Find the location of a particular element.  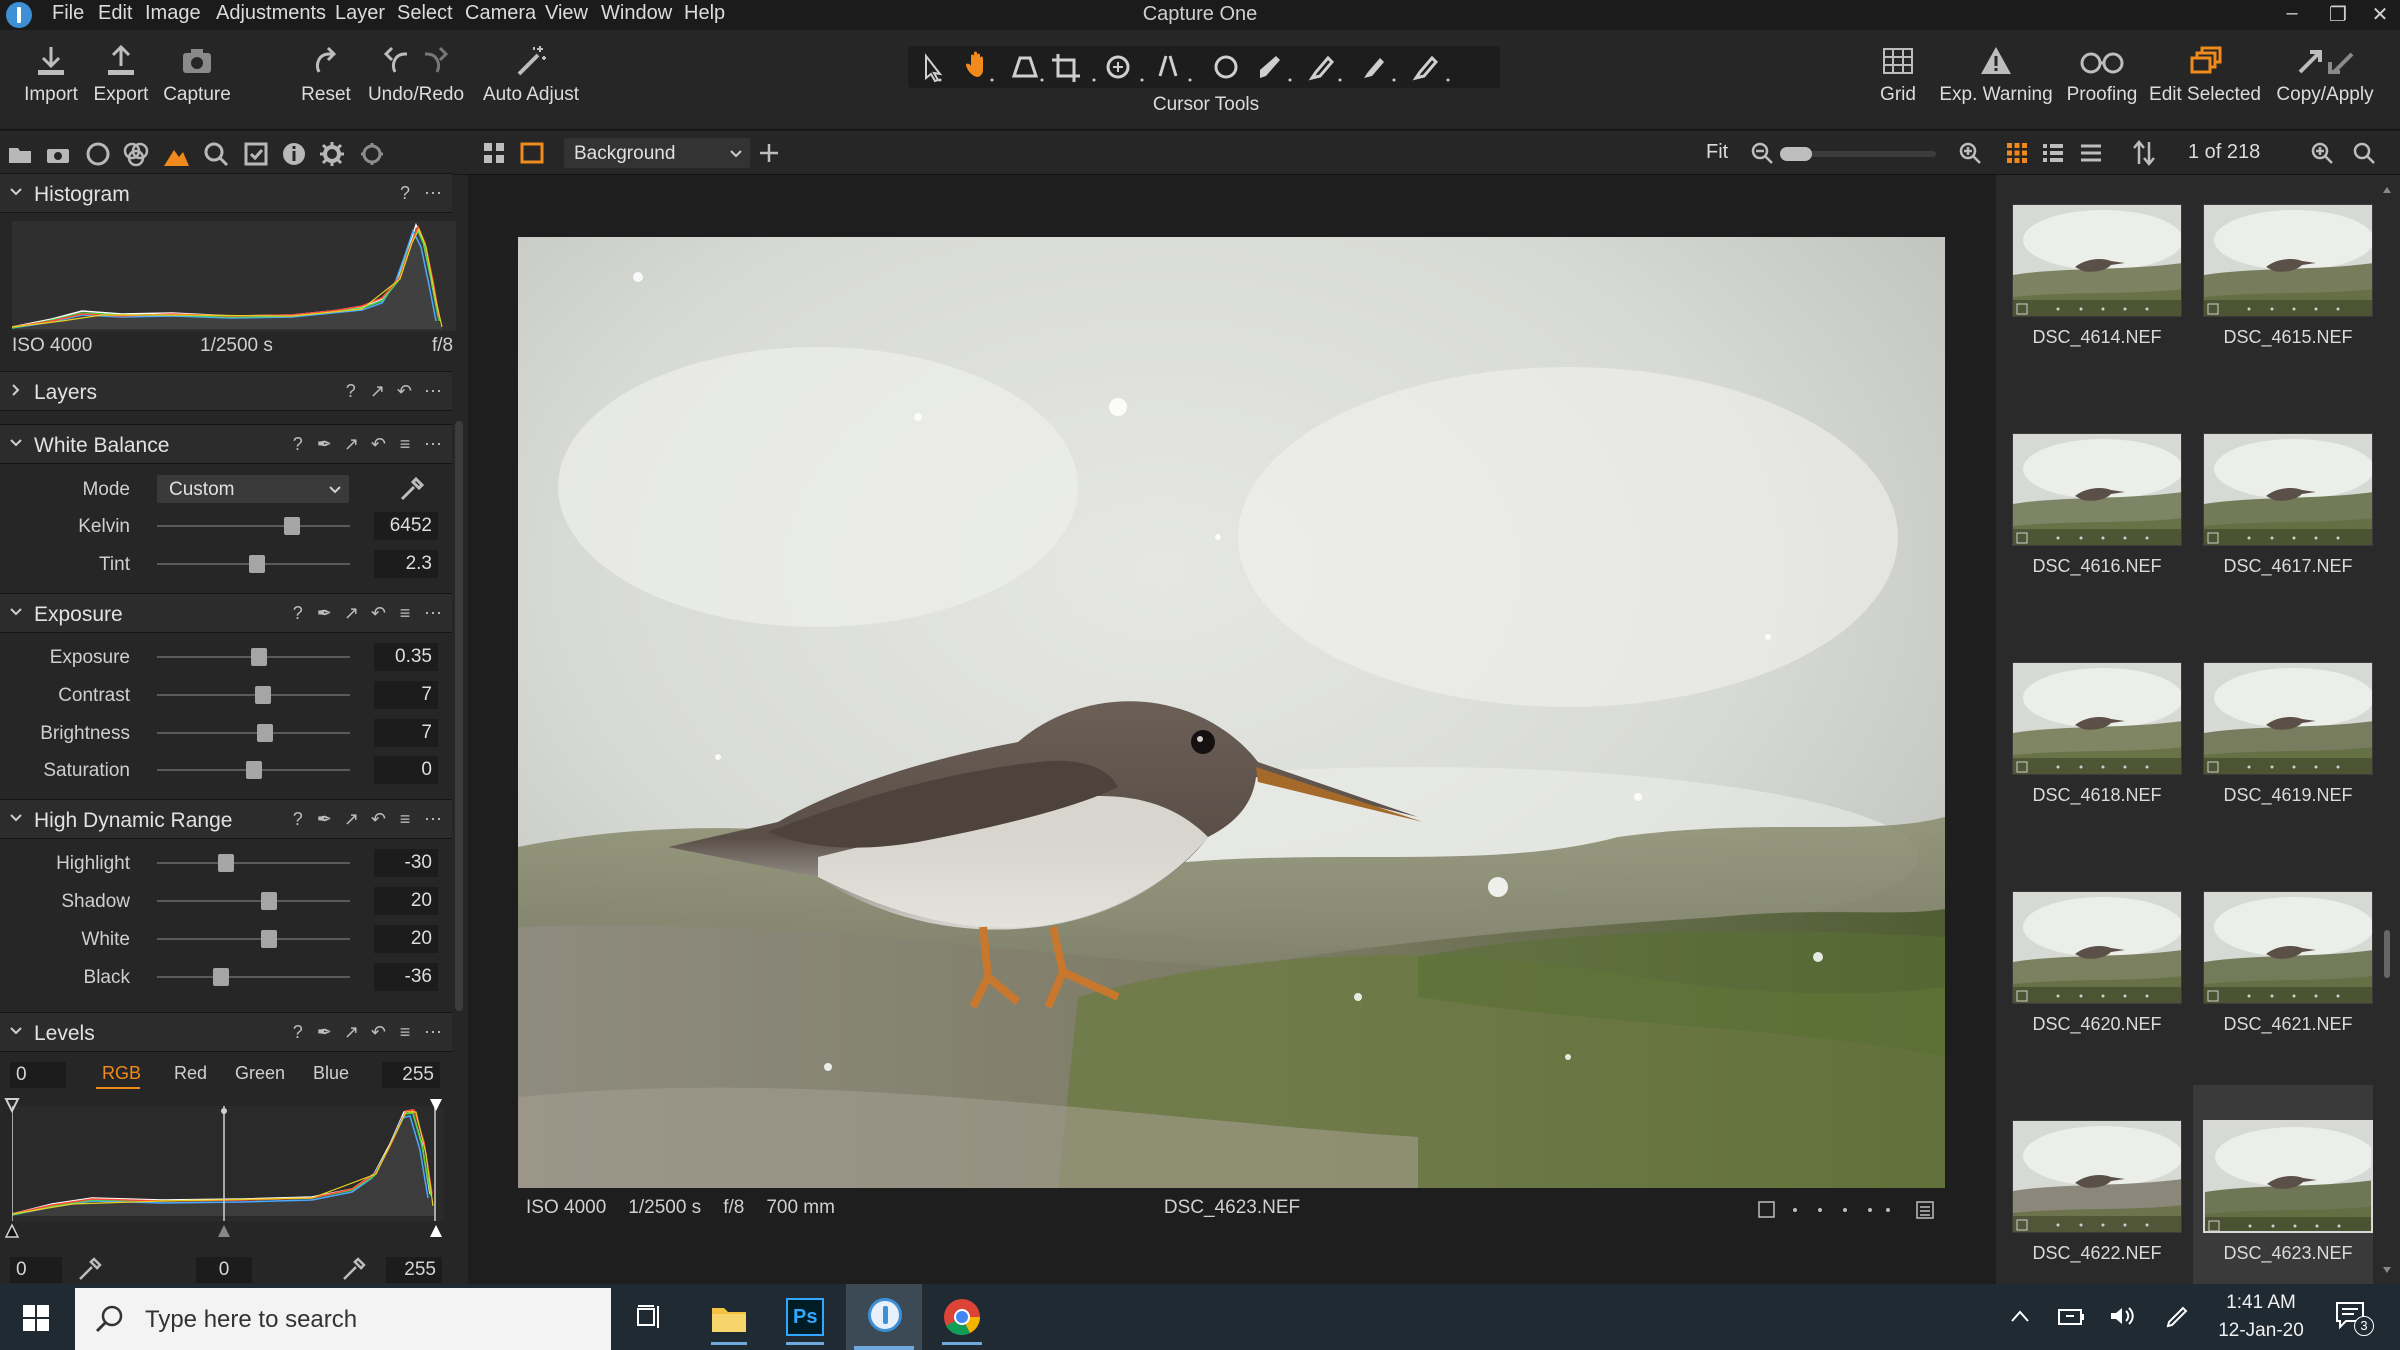

photoshop-app: Ps is located at coordinates (806, 1320).